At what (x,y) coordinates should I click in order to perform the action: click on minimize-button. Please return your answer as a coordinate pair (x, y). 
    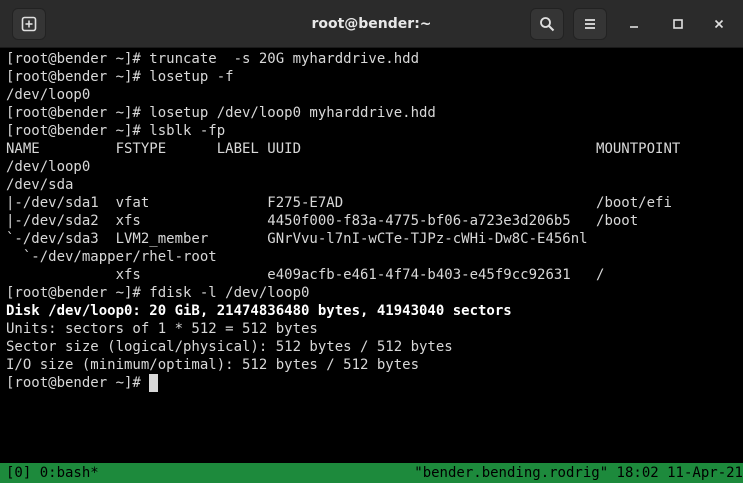
    Looking at the image, I should click on (634, 24).